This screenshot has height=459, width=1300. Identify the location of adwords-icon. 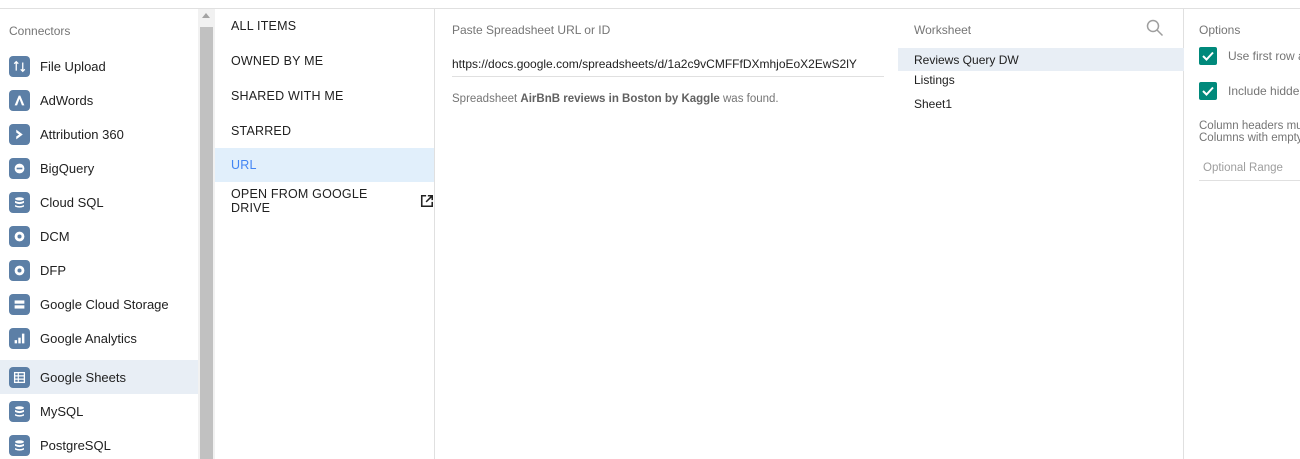
(19, 100).